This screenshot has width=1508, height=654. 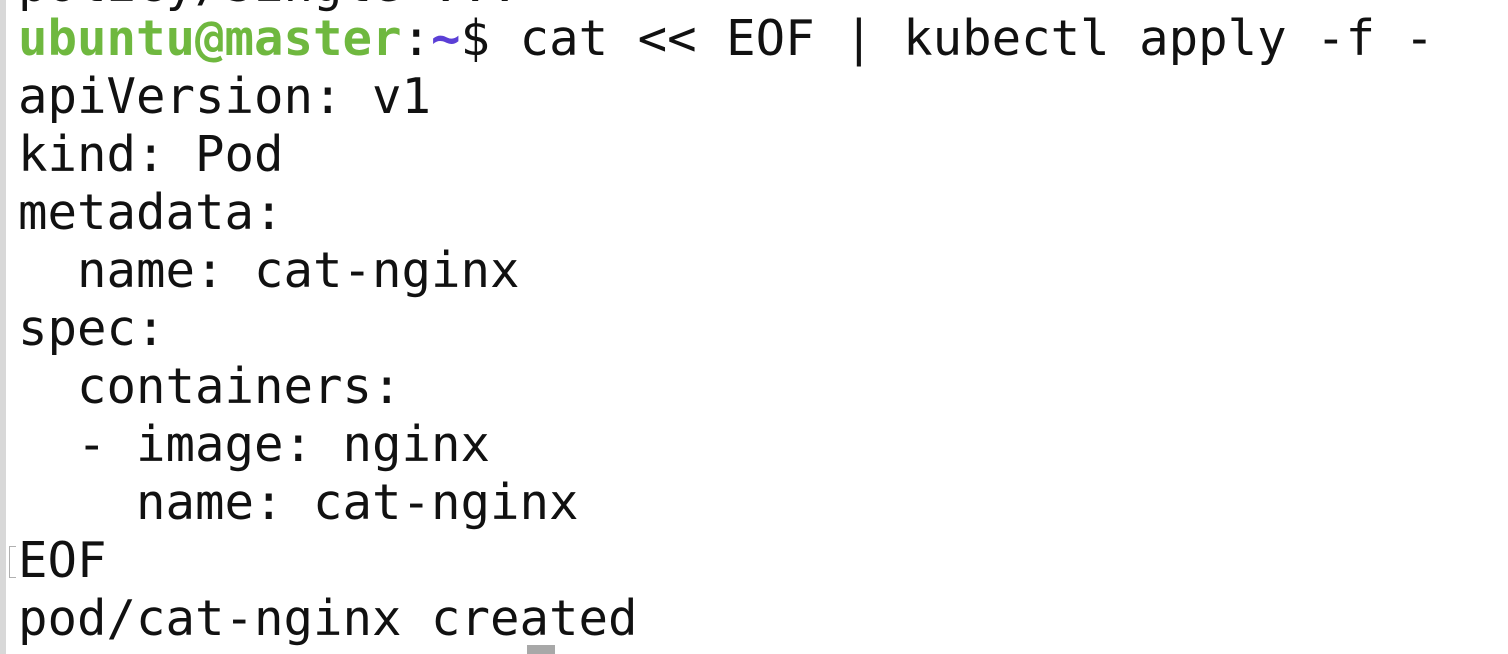 What do you see at coordinates (92, 328) in the screenshot?
I see `output-line: spec:` at bounding box center [92, 328].